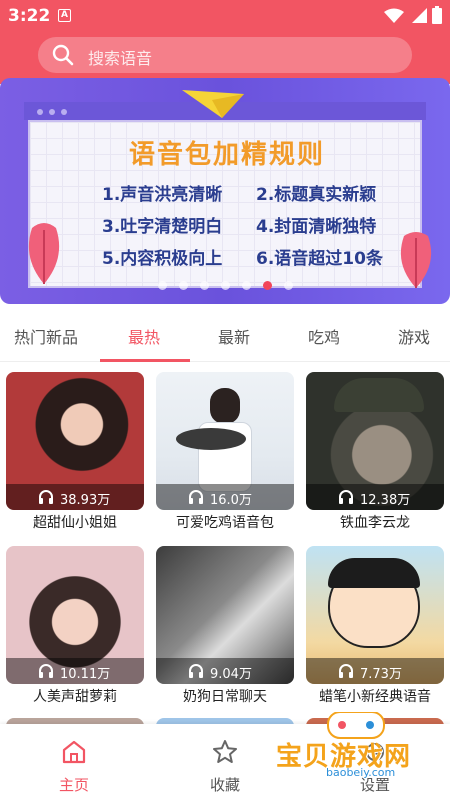 The height and width of the screenshot is (800, 450). I want to click on play-count: 9.04万, so click(231, 674).